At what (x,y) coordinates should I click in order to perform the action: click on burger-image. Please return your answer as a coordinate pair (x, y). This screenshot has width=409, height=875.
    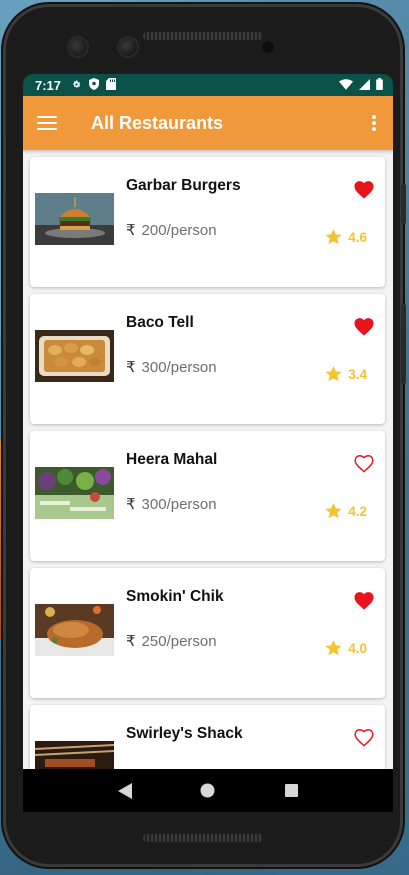
    Looking at the image, I should click on (74, 219).